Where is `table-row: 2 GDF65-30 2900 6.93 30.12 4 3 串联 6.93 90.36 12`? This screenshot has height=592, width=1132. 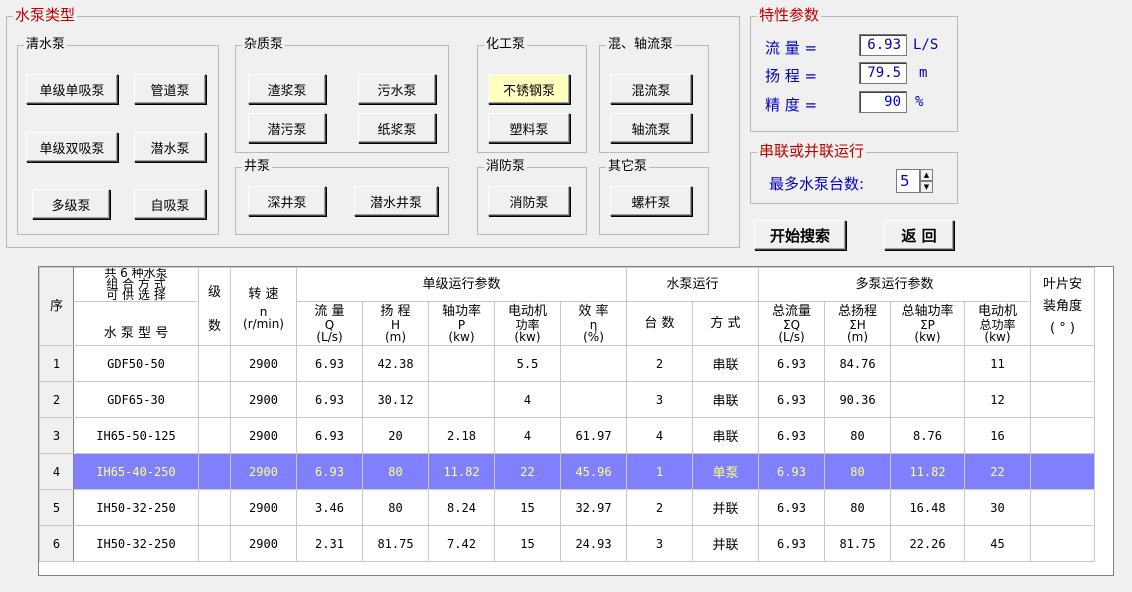 table-row: 2 GDF65-30 2900 6.93 30.12 4 3 串联 6.93 90.36 12 is located at coordinates (567, 399).